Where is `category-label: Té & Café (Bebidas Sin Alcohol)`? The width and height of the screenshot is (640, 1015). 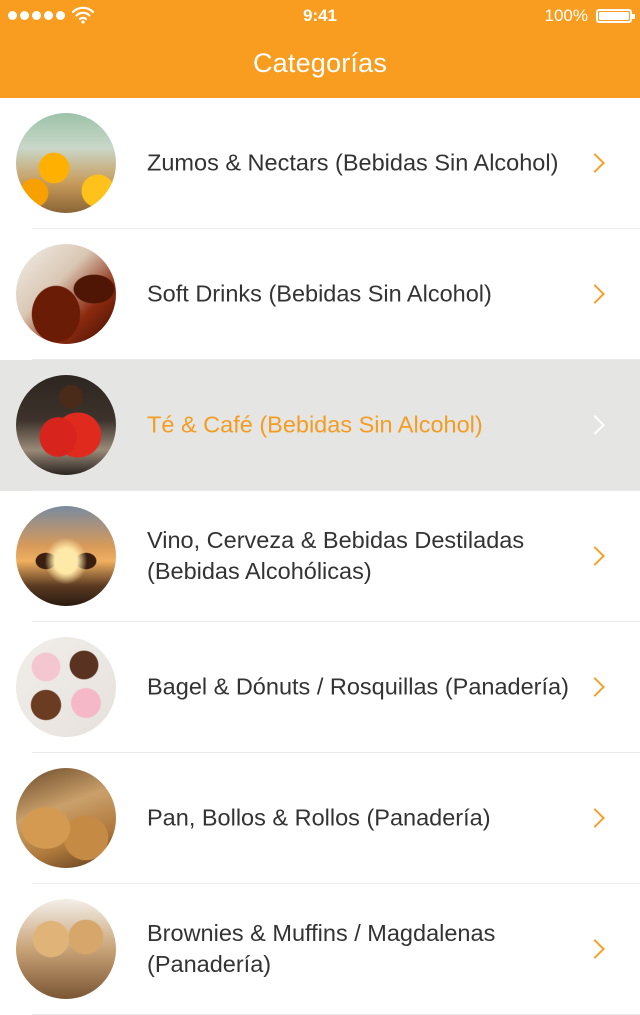
category-label: Té & Café (Bebidas Sin Alcohol) is located at coordinates (315, 424).